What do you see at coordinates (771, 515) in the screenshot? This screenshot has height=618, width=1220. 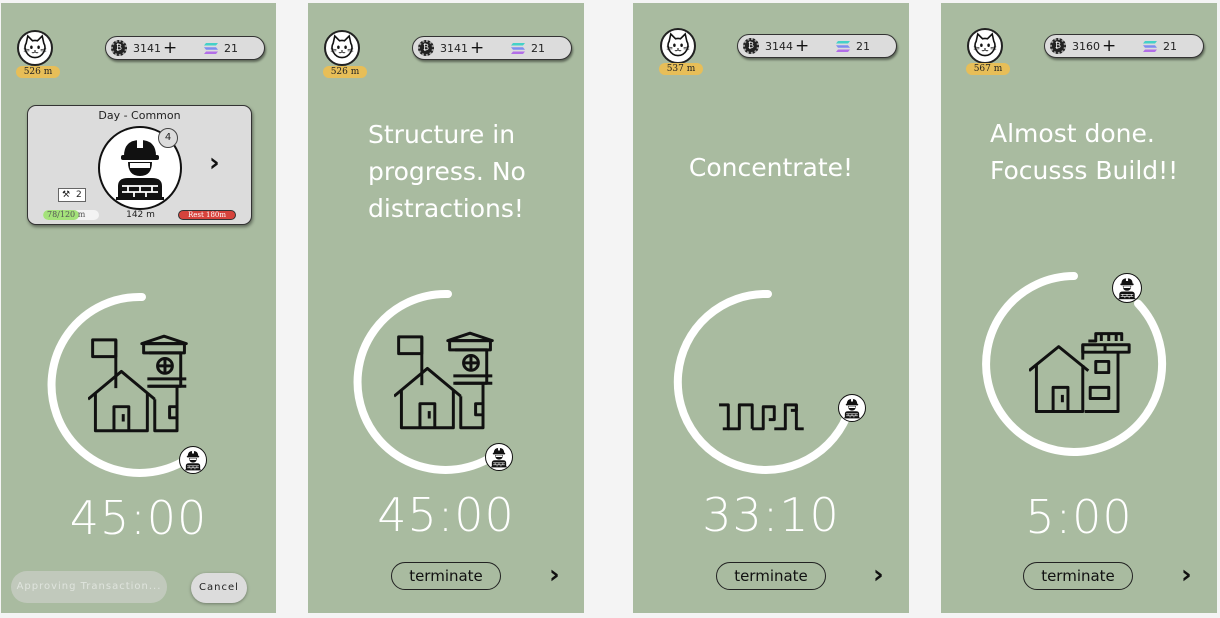 I see `timer: 33:10` at bounding box center [771, 515].